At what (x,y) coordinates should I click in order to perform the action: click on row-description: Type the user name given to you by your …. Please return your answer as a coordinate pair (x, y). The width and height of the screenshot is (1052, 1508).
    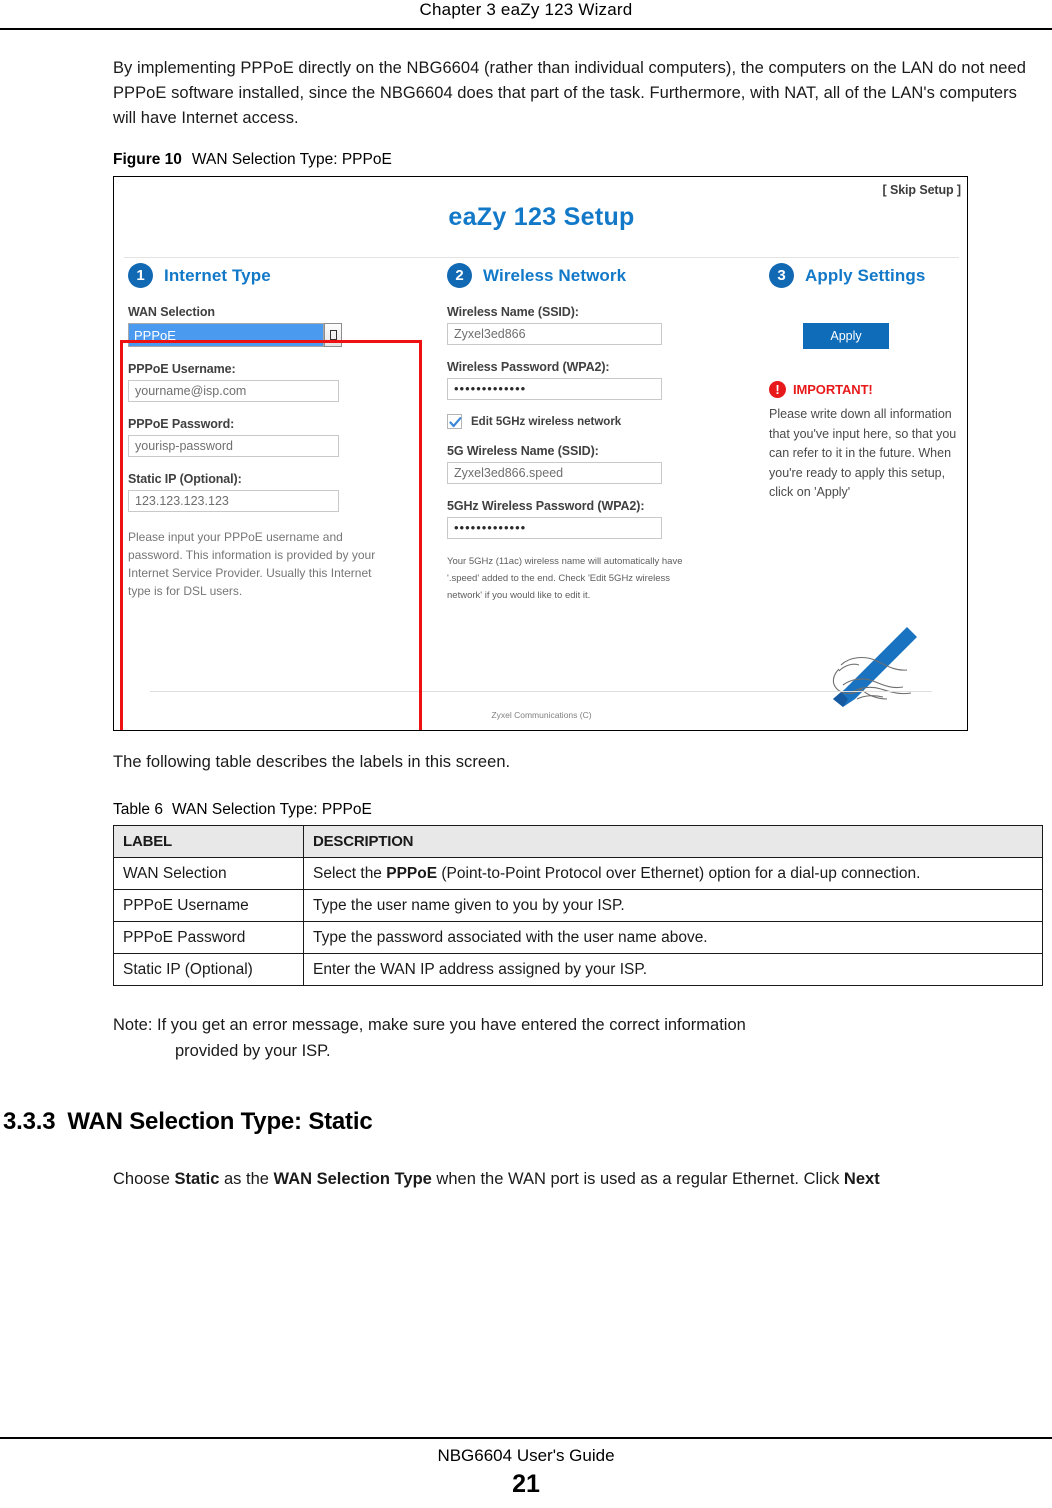
    Looking at the image, I should click on (673, 905).